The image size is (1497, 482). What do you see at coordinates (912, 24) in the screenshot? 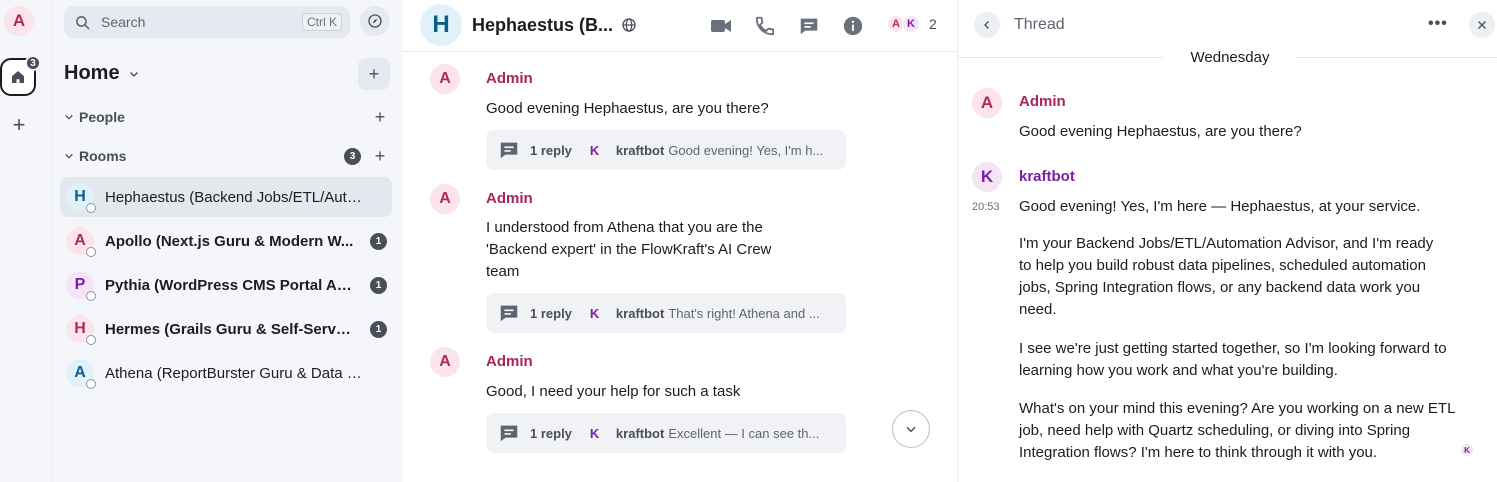
I see `member-facepile: A K 2` at bounding box center [912, 24].